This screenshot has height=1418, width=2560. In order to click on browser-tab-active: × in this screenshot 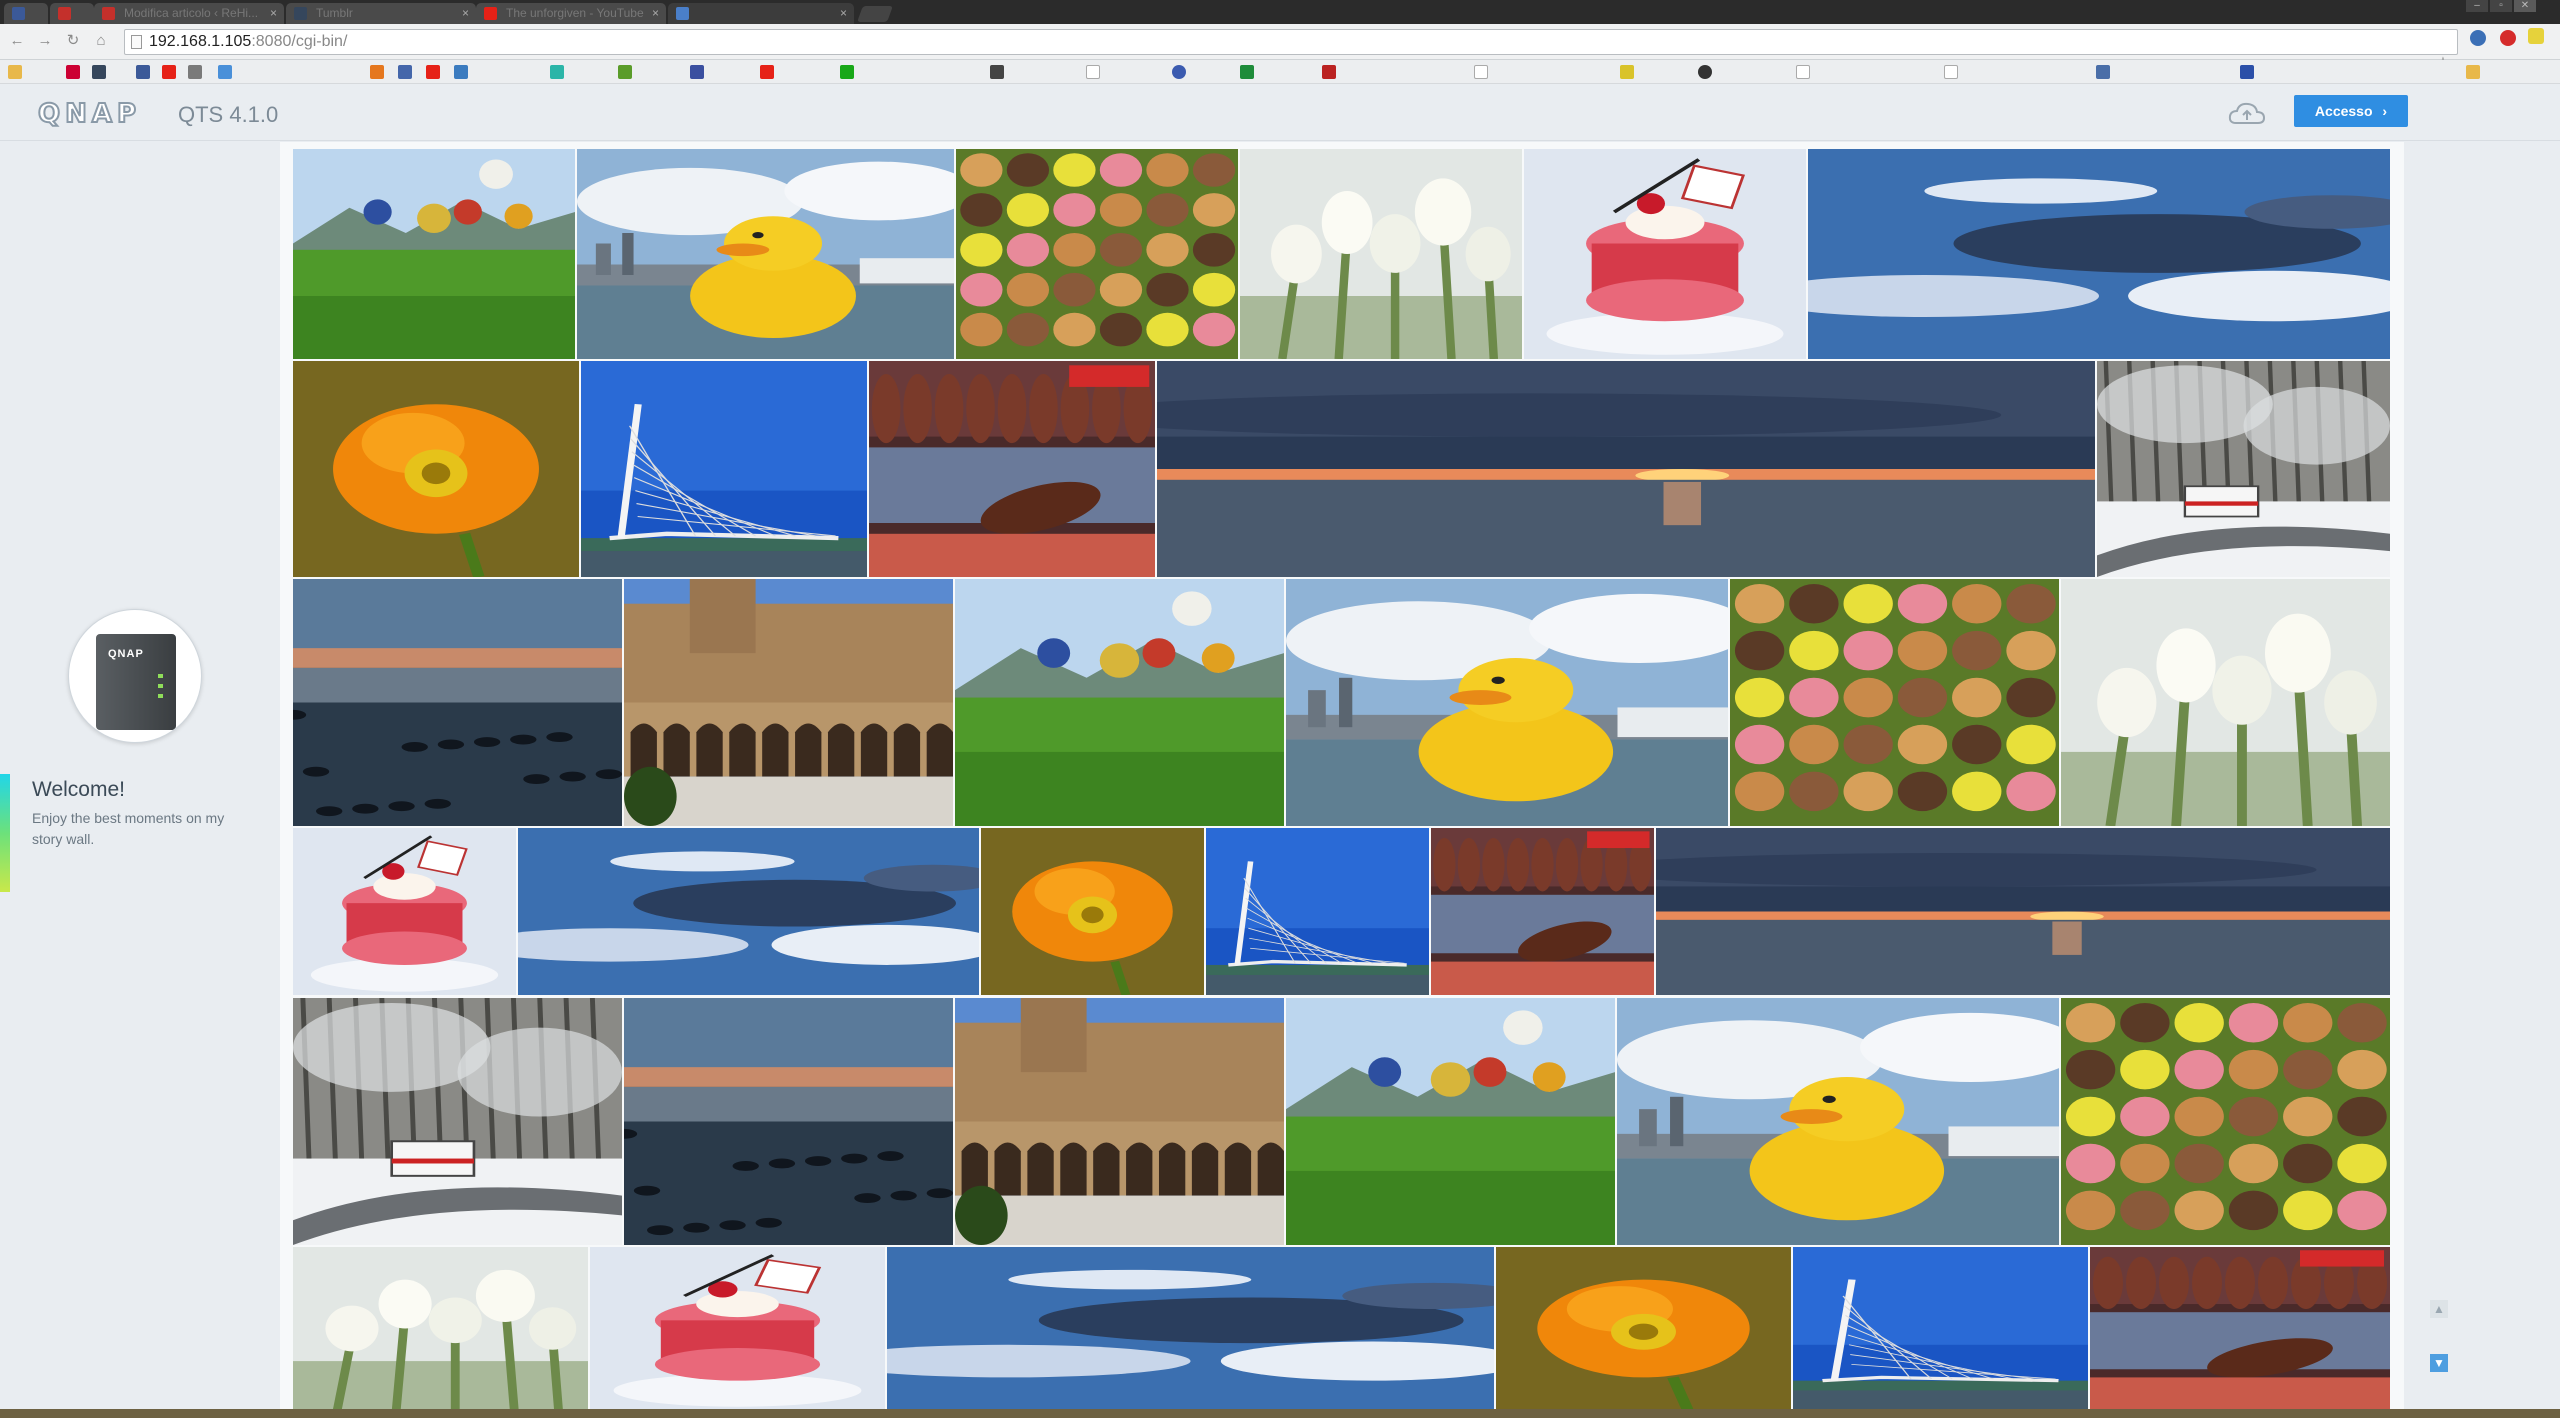, I will do `click(761, 13)`.